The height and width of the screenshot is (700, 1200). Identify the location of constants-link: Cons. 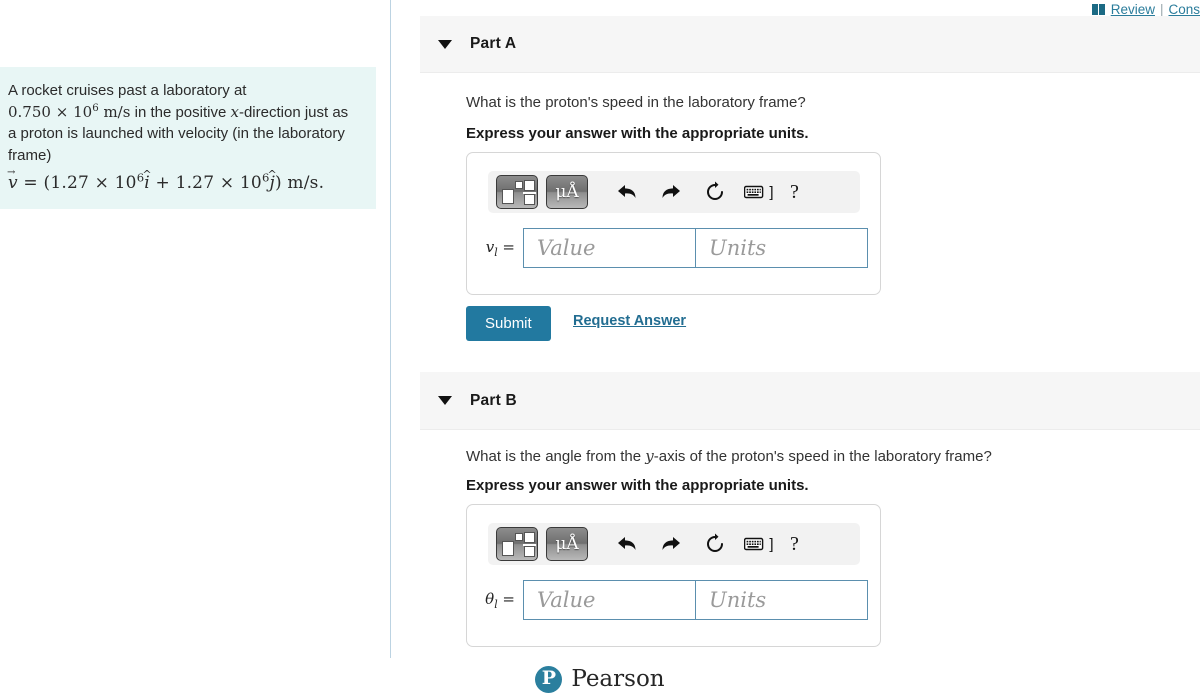
(1184, 9).